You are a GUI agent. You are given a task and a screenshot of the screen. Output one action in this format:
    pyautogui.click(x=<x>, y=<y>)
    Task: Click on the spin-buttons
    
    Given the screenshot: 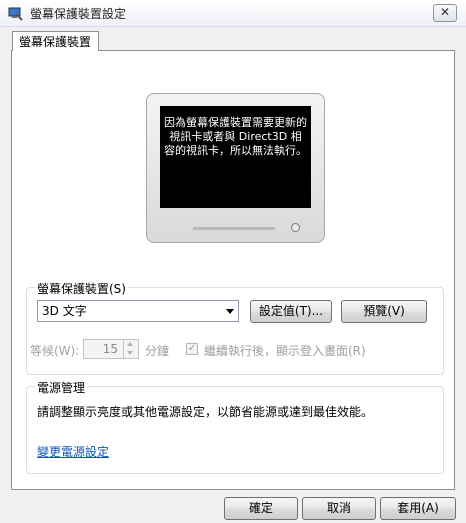 What is the action you would take?
    pyautogui.click(x=130, y=349)
    